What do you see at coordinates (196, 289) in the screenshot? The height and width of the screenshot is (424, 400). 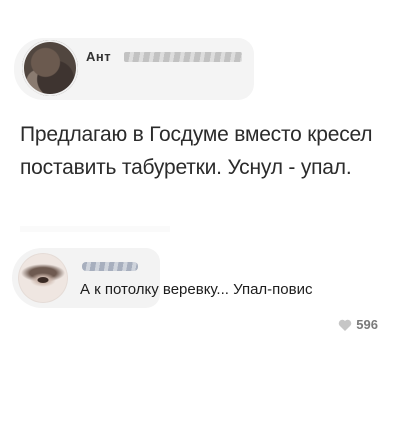 I see `comment-text: А к потолку веревку... Упал-повис` at bounding box center [196, 289].